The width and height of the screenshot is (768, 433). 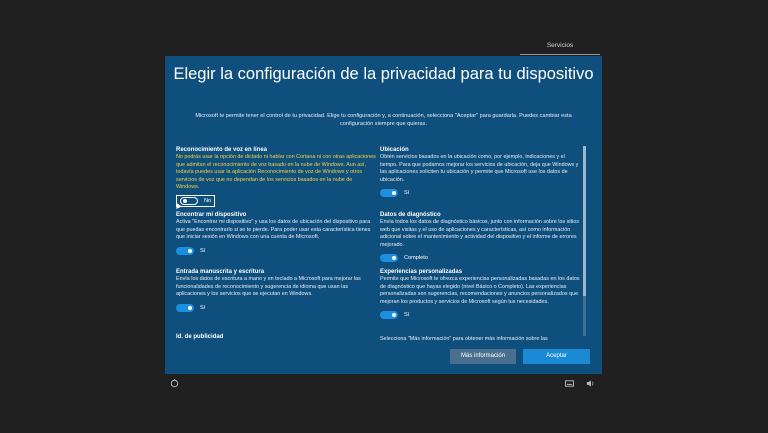 I want to click on section-advertising-id: Id. de publicidad, so click(x=276, y=337).